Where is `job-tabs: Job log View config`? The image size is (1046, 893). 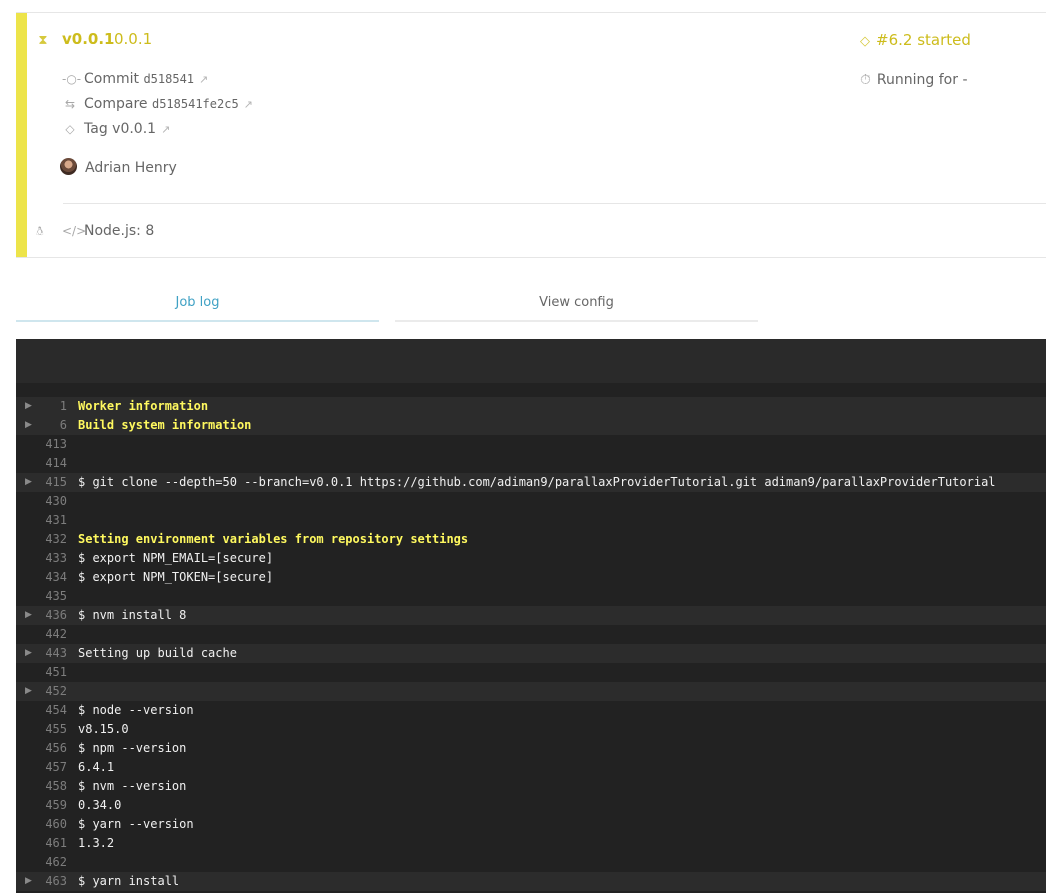 job-tabs: Job log View config is located at coordinates (387, 306).